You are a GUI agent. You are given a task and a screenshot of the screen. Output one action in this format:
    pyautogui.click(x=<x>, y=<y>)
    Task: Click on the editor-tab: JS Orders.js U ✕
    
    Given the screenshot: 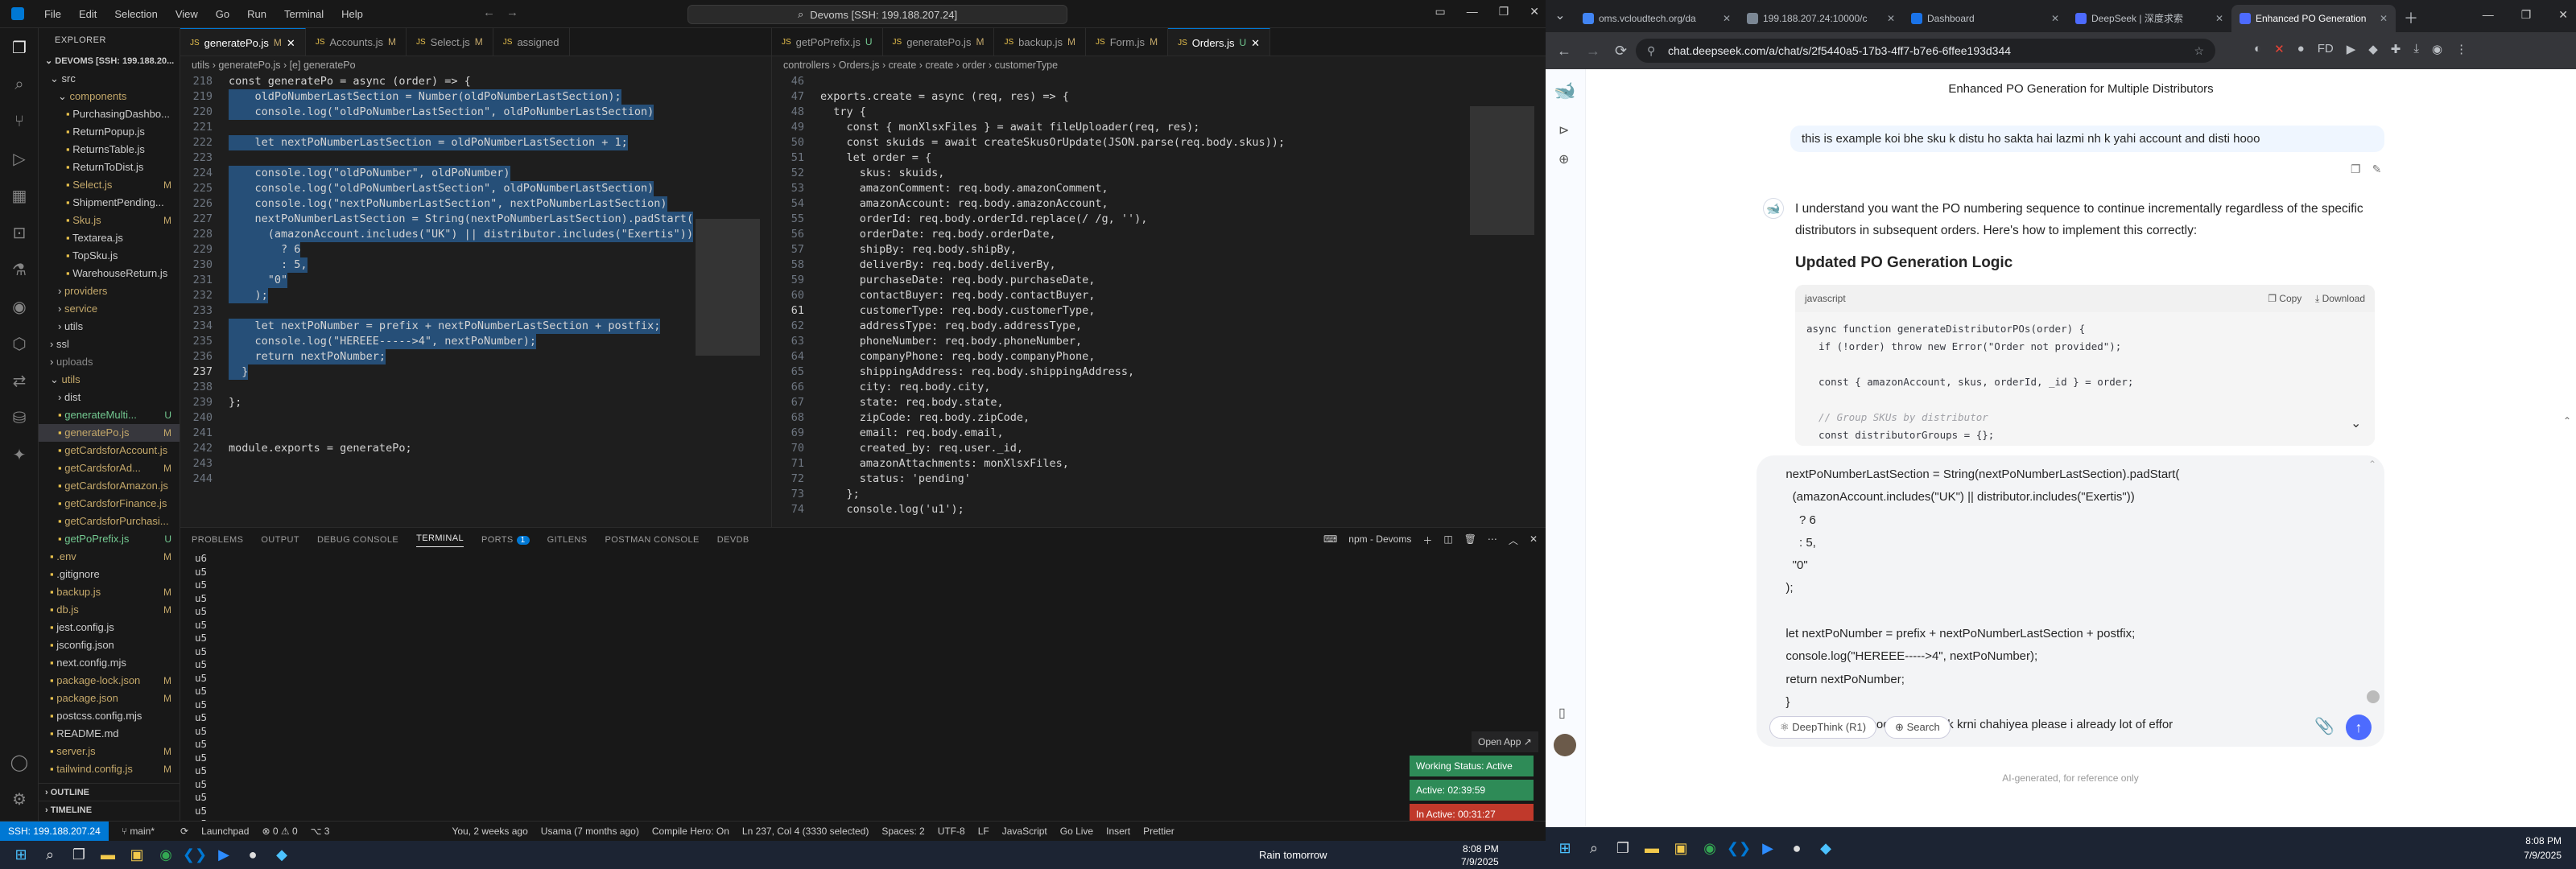 What is the action you would take?
    pyautogui.click(x=1219, y=42)
    